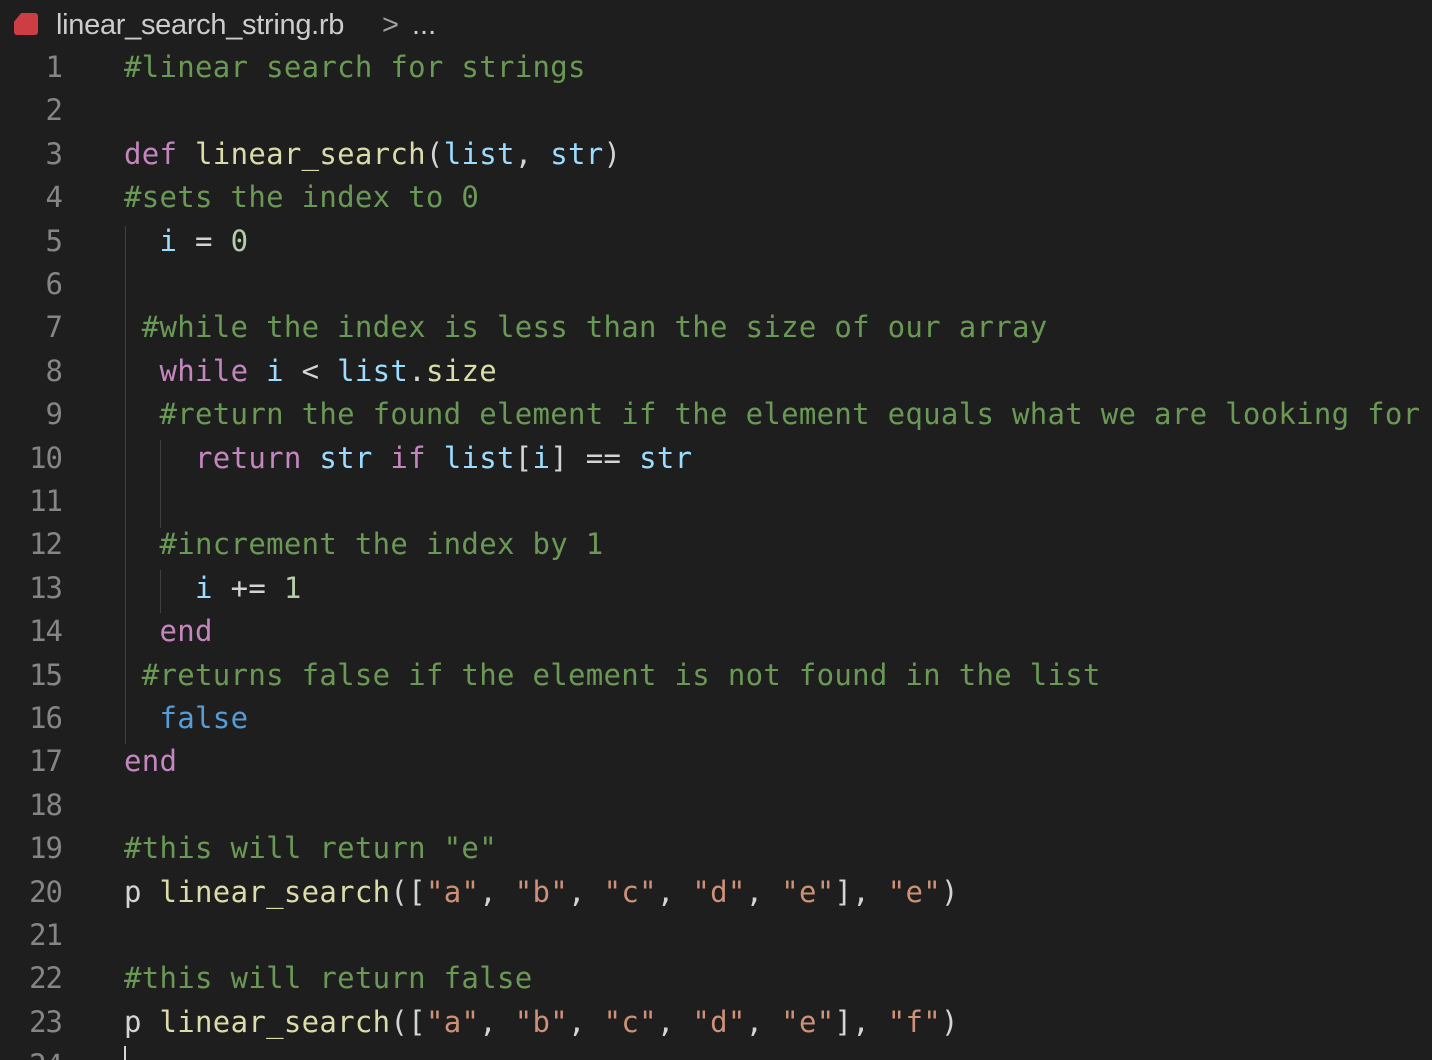 This screenshot has height=1060, width=1432. What do you see at coordinates (213, 370) in the screenshot?
I see `code-token: while` at bounding box center [213, 370].